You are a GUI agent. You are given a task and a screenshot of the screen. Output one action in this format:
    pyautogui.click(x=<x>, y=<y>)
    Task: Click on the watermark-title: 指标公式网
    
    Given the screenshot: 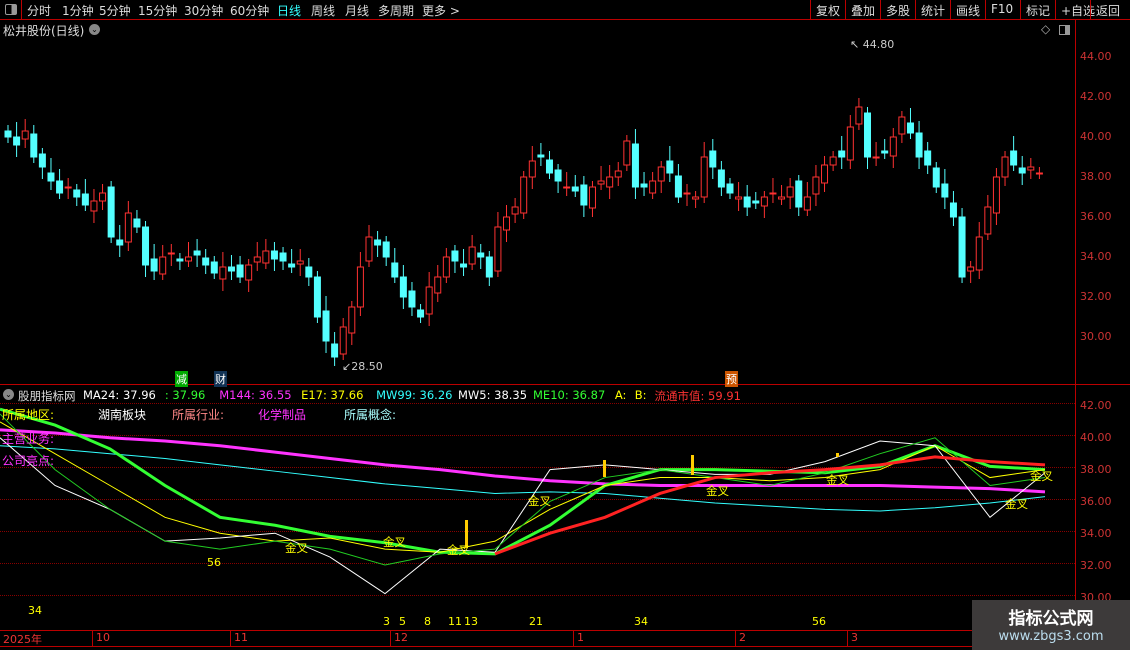 What is the action you would take?
    pyautogui.click(x=1051, y=619)
    